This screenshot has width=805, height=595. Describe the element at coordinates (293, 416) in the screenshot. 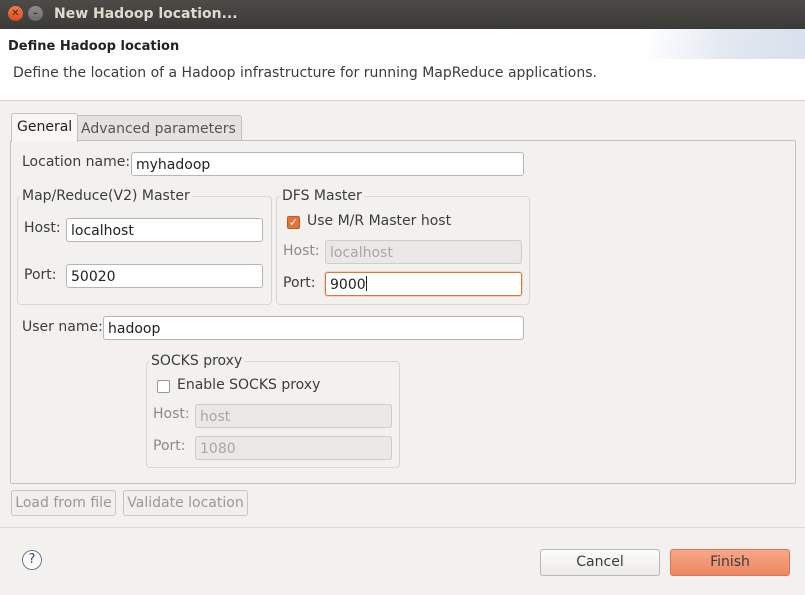

I see `socks-host-field: host` at that location.